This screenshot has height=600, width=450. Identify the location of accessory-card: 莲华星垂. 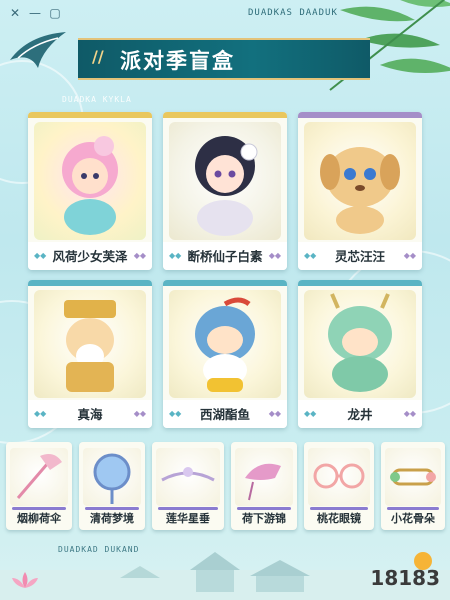
(188, 486).